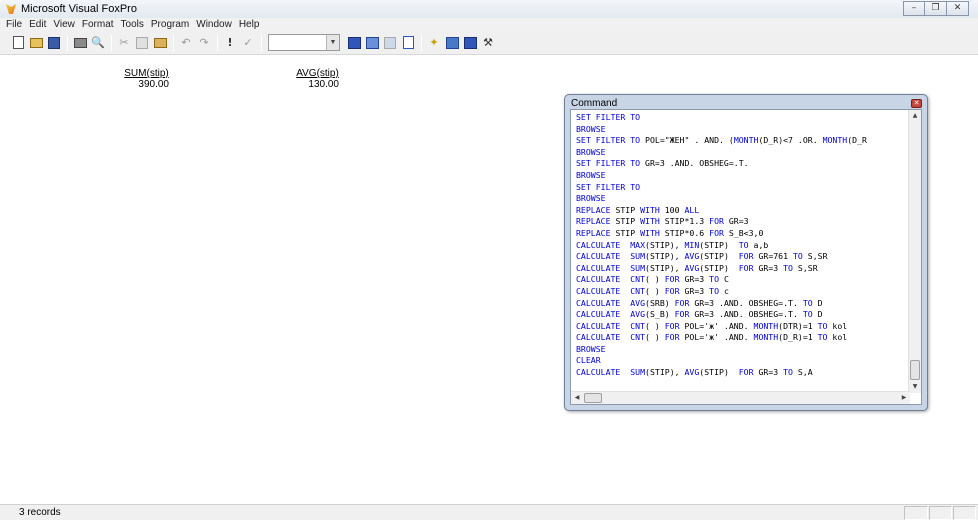  Describe the element at coordinates (230, 43) in the screenshot. I see `run-icon: !` at that location.